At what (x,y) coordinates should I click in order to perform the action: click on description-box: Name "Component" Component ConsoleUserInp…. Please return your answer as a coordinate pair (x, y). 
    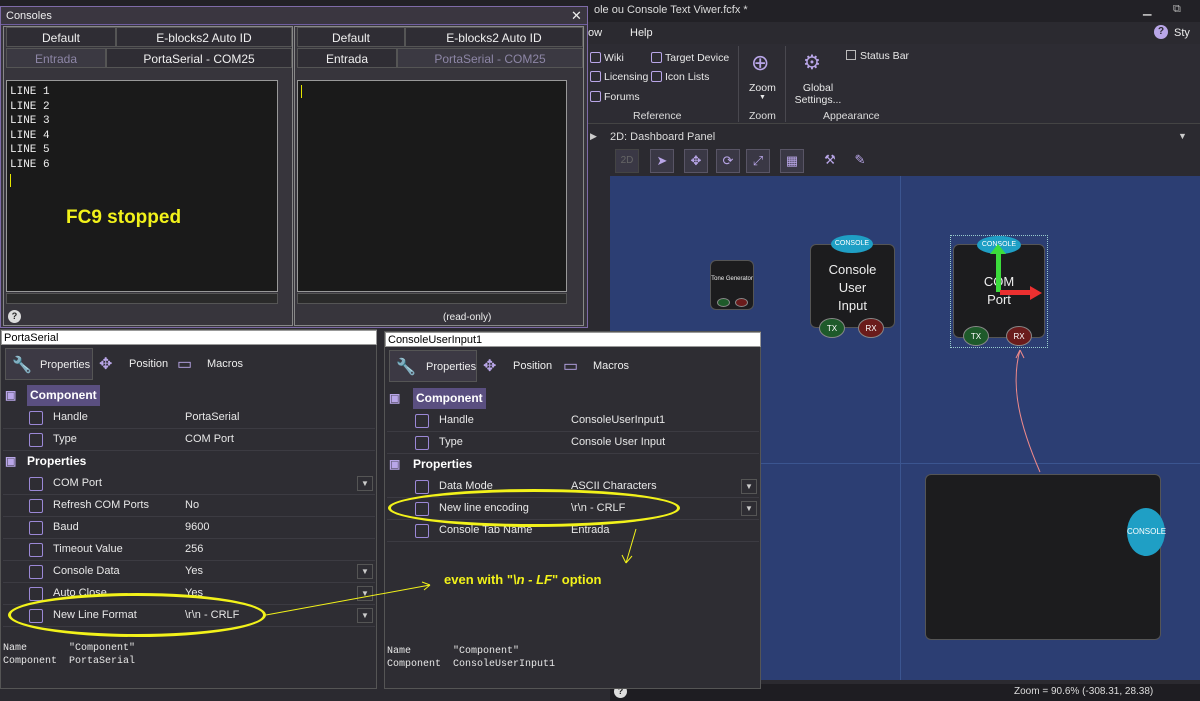
    Looking at the image, I should click on (471, 658).